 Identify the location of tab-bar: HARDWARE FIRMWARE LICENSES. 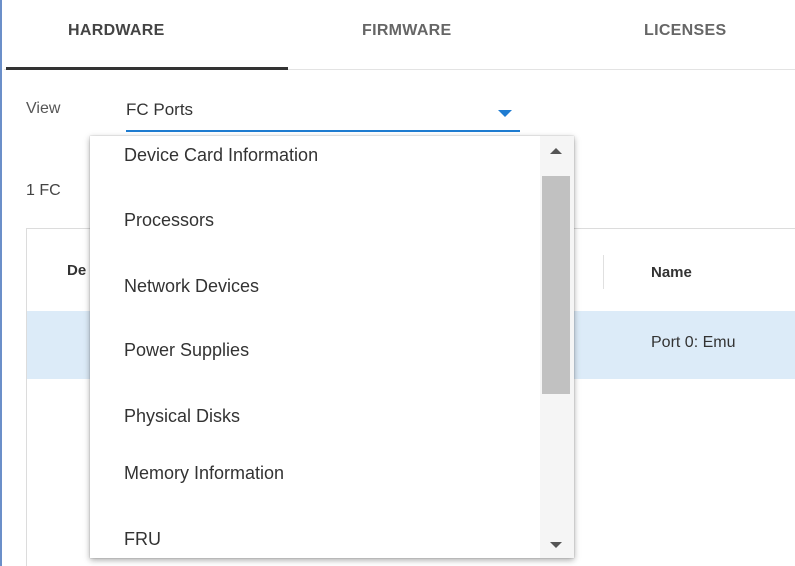
(399, 35).